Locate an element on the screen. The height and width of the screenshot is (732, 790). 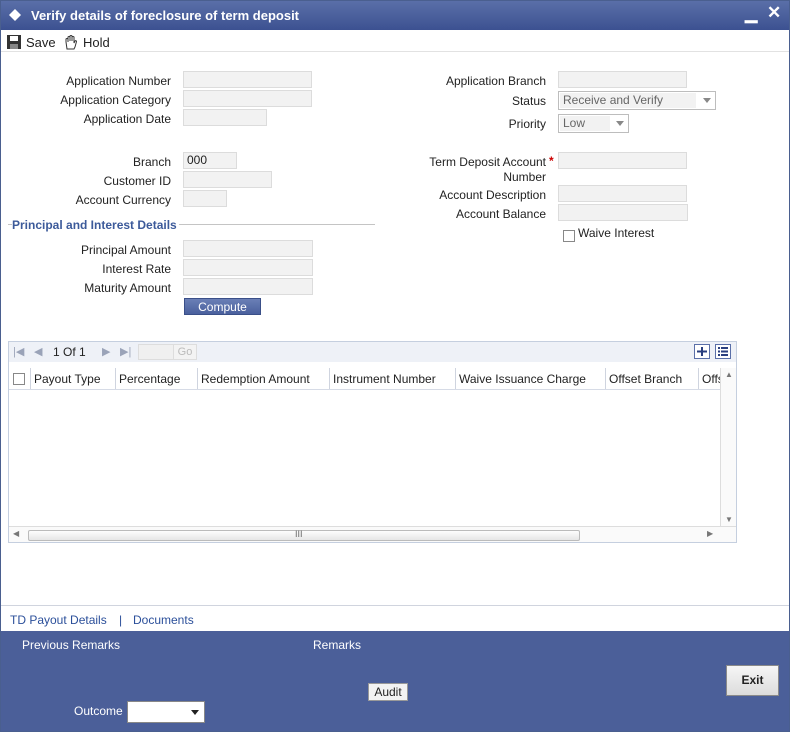
compute-button: Compute is located at coordinates (222, 306).